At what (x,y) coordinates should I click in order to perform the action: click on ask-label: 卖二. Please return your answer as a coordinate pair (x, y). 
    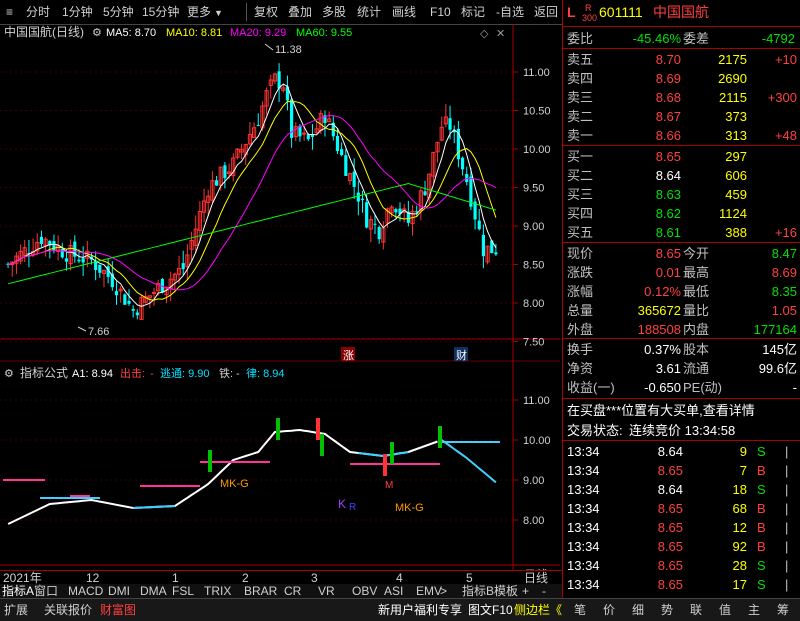
    Looking at the image, I should click on (580, 116).